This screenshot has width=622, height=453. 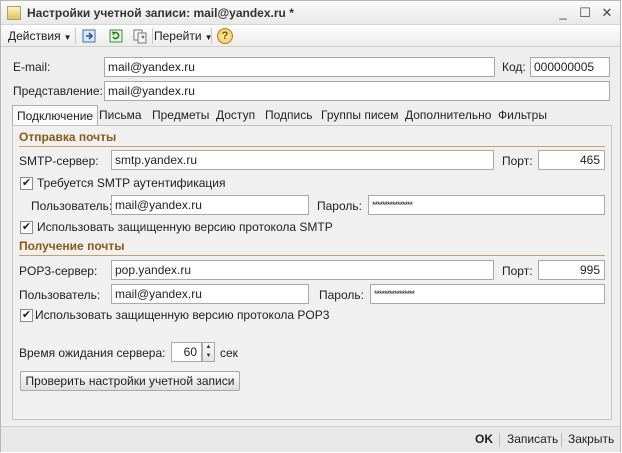 What do you see at coordinates (120, 116) in the screenshot?
I see `tab-letters: Письма` at bounding box center [120, 116].